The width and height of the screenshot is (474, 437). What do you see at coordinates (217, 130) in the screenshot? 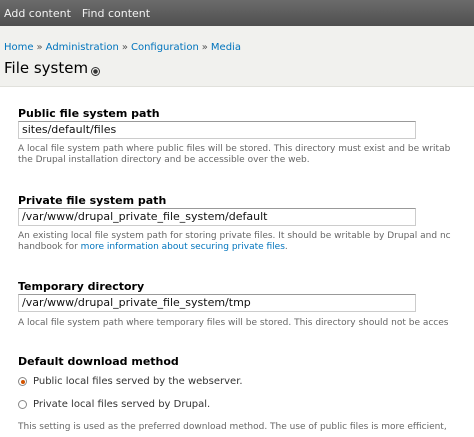
I see `public-path-input: sites/default/files` at bounding box center [217, 130].